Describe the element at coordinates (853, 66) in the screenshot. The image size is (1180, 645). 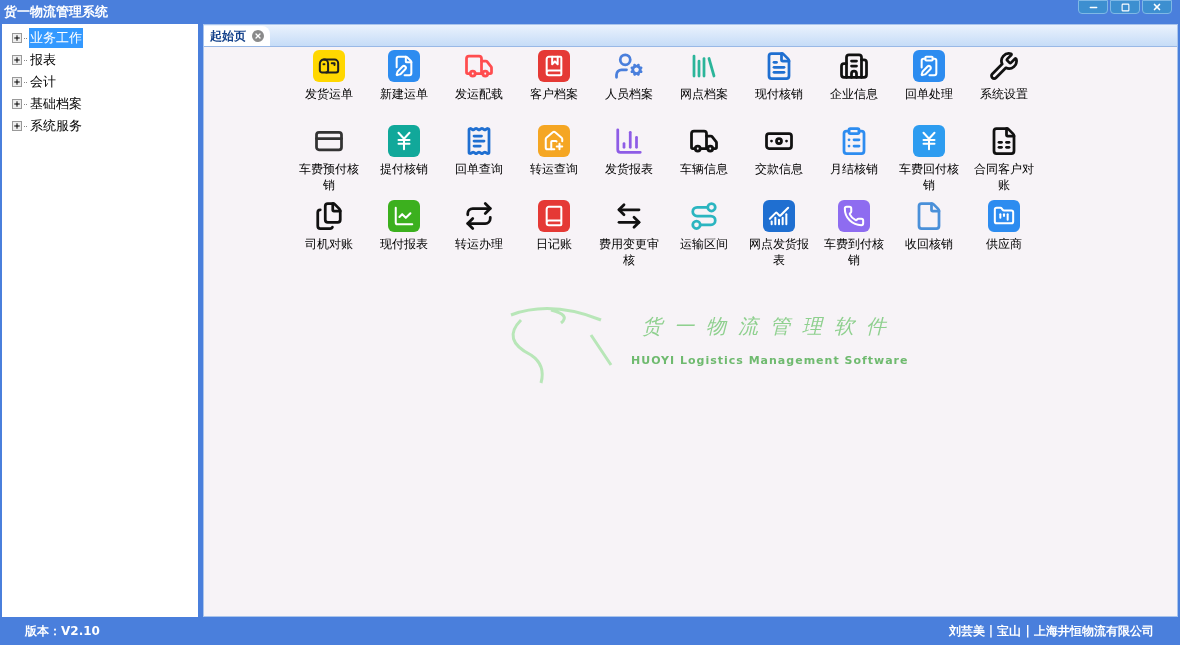
I see `building-icon` at that location.